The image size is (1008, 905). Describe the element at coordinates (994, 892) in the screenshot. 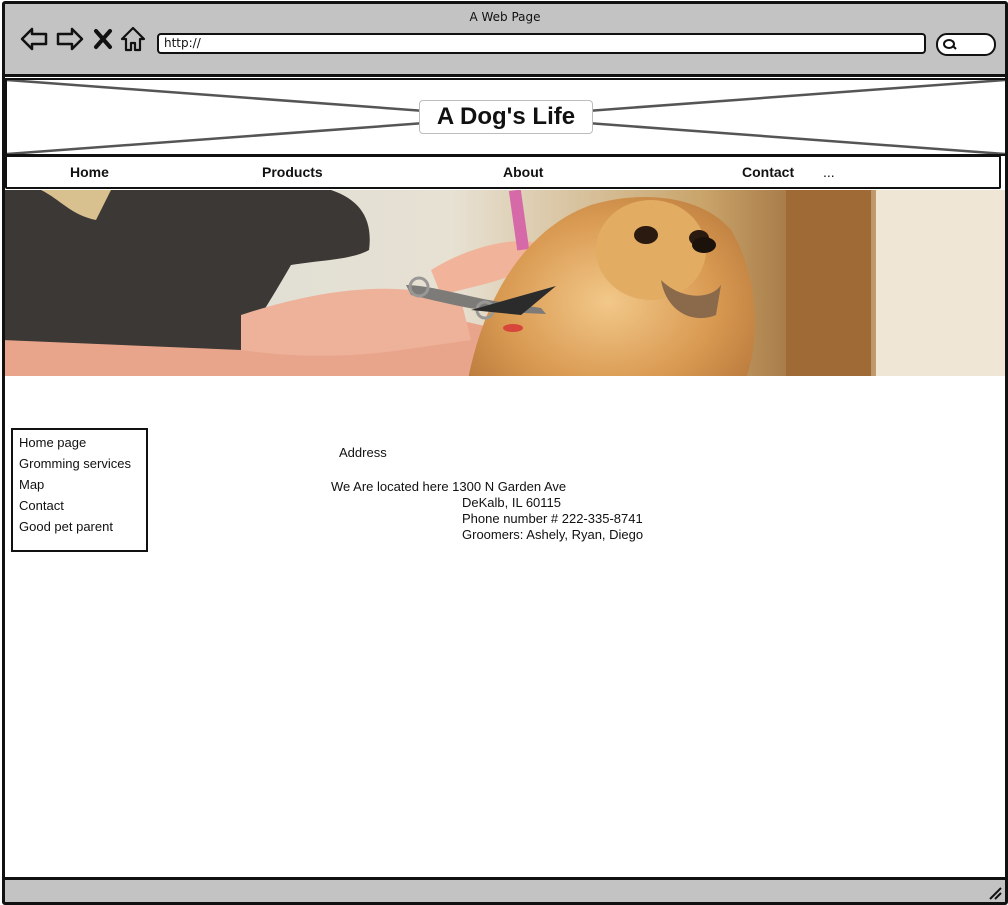

I see `resize-grip-icon` at that location.